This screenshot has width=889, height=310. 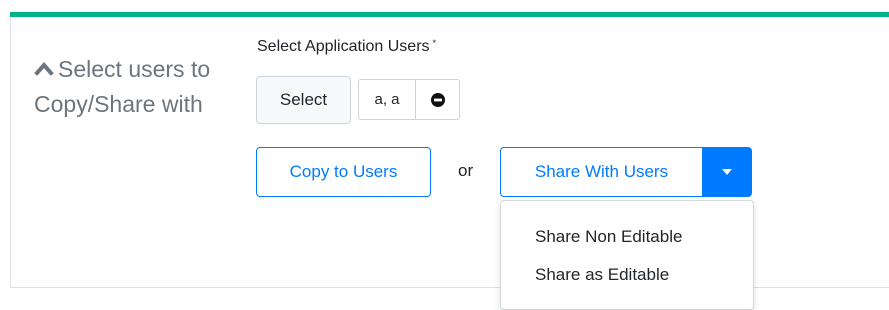 I want to click on or-separator: or, so click(x=466, y=170).